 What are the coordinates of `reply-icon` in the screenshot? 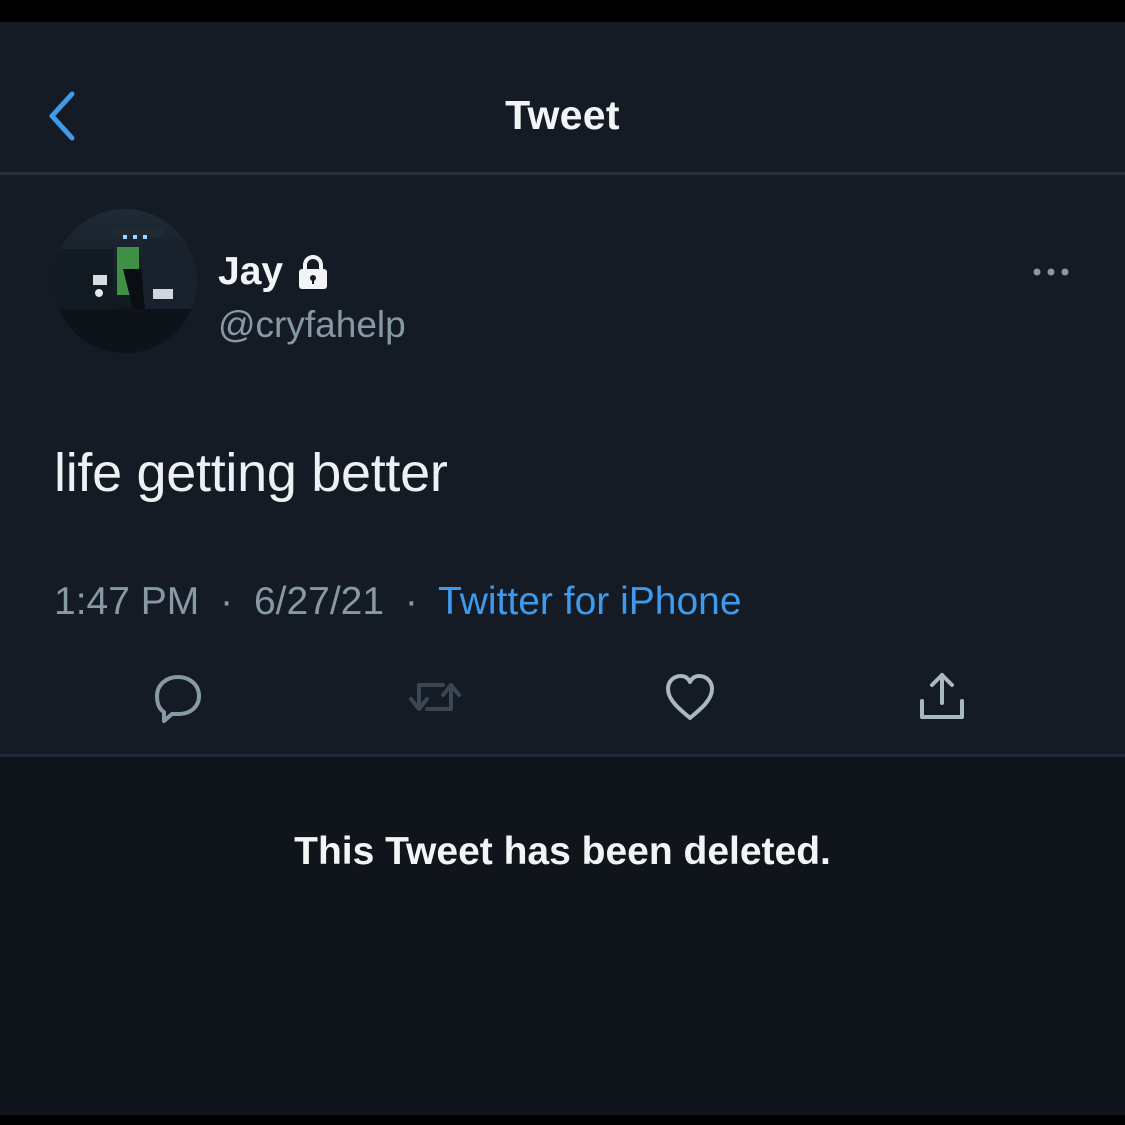 It's located at (178, 699).